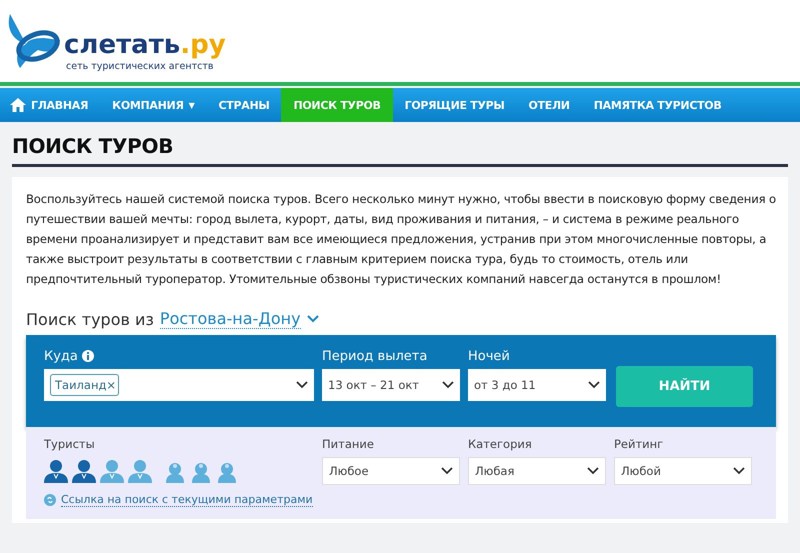  Describe the element at coordinates (537, 471) in the screenshot. I see `filter-select: Любая` at that location.